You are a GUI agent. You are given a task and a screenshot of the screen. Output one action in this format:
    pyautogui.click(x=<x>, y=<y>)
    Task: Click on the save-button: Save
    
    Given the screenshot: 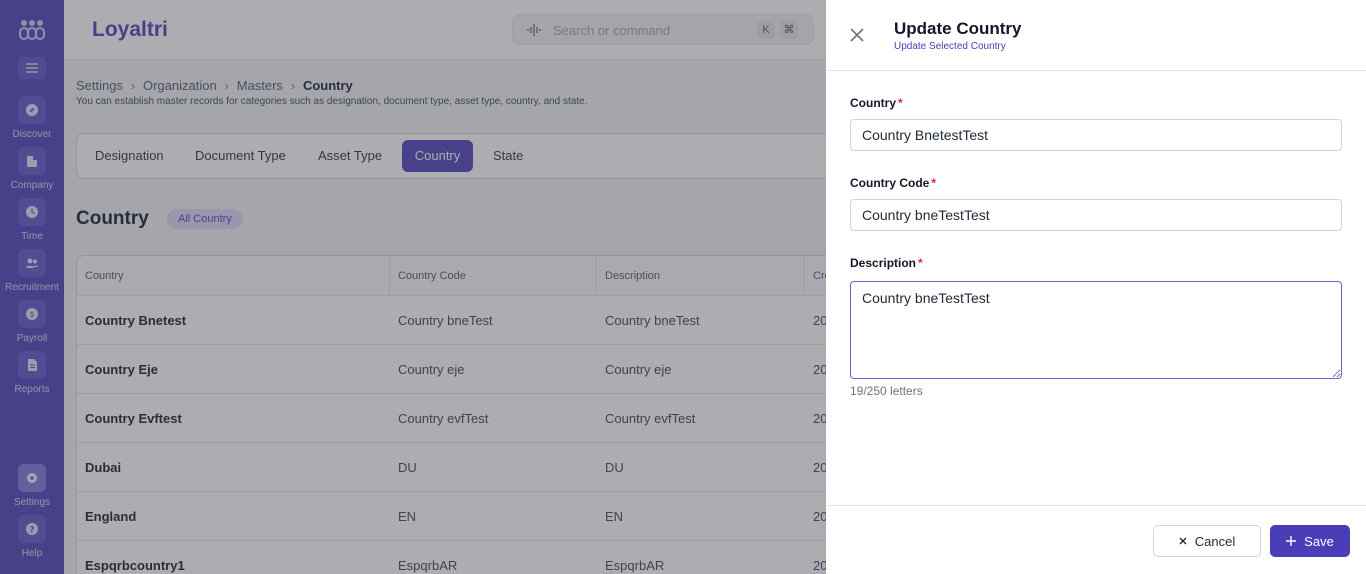 What is the action you would take?
    pyautogui.click(x=1310, y=541)
    